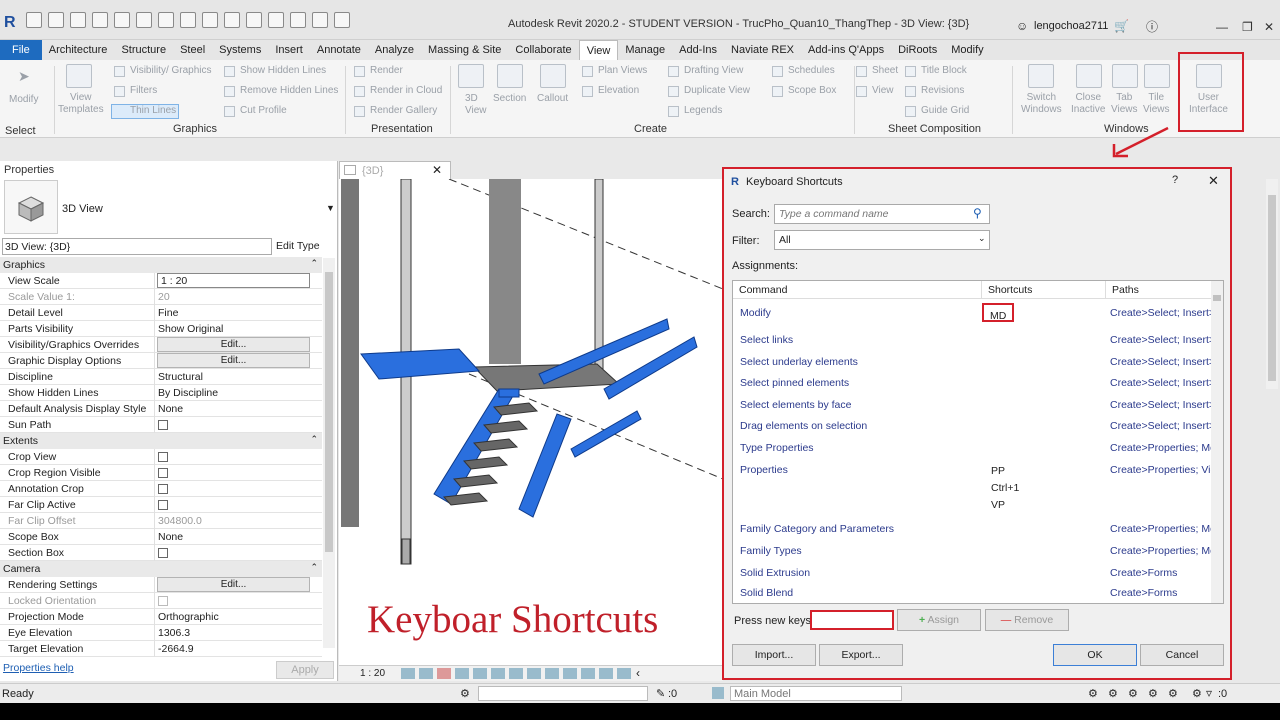 Image resolution: width=1280 pixels, height=720 pixels. What do you see at coordinates (190, 329) in the screenshot?
I see `property-value: Show Original` at bounding box center [190, 329].